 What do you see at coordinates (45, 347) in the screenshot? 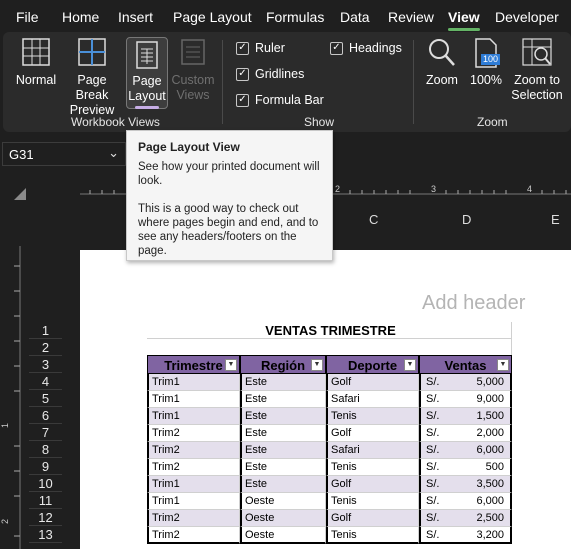
I see `row-header: 2` at bounding box center [45, 347].